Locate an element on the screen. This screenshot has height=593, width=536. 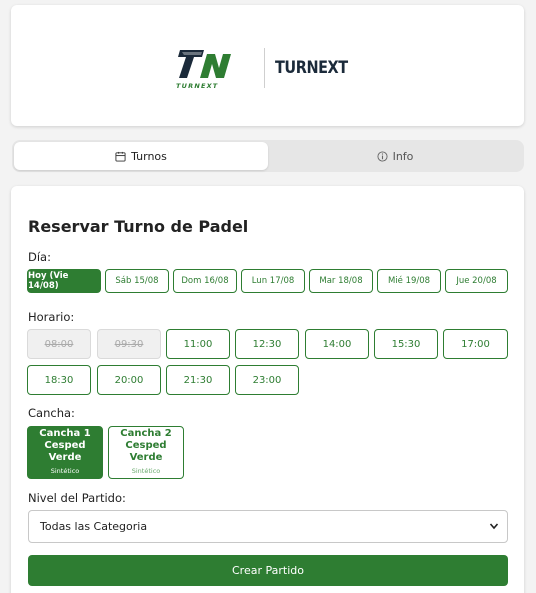
tab-label: Info is located at coordinates (403, 156).